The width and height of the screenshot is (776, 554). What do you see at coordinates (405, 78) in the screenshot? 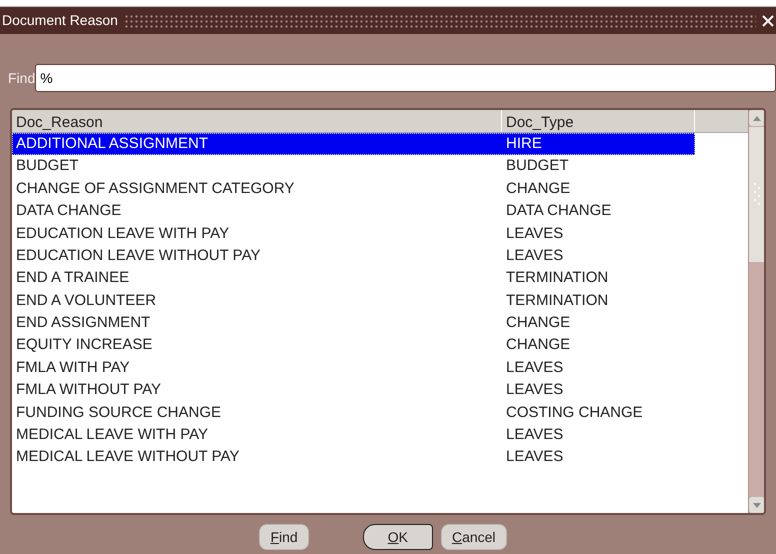
I see `find-field: %` at bounding box center [405, 78].